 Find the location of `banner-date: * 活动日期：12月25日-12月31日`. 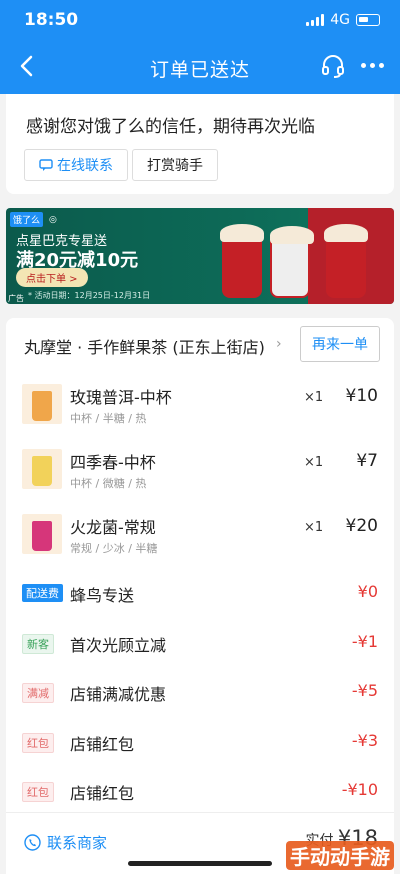

banner-date: * 活动日期：12月25日-12月31日 is located at coordinates (89, 295).